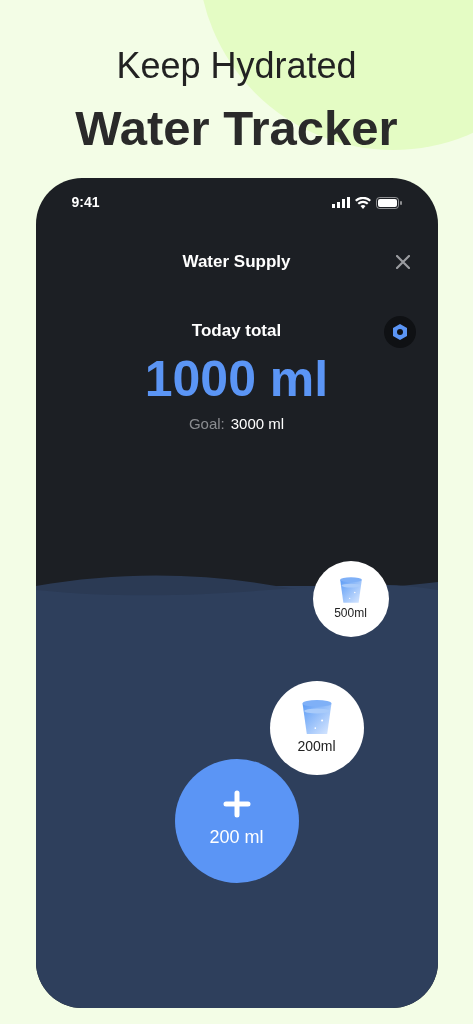 The width and height of the screenshot is (473, 1024). What do you see at coordinates (388, 202) in the screenshot?
I see `battery-icon` at bounding box center [388, 202].